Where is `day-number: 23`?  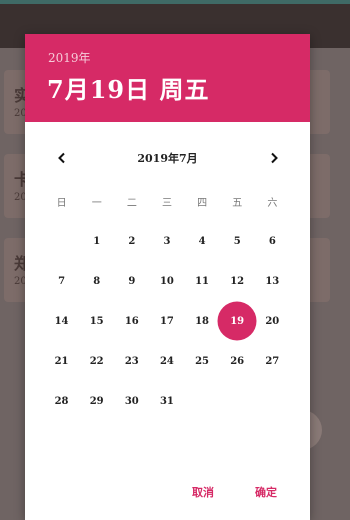
day-number: 23 is located at coordinates (131, 361).